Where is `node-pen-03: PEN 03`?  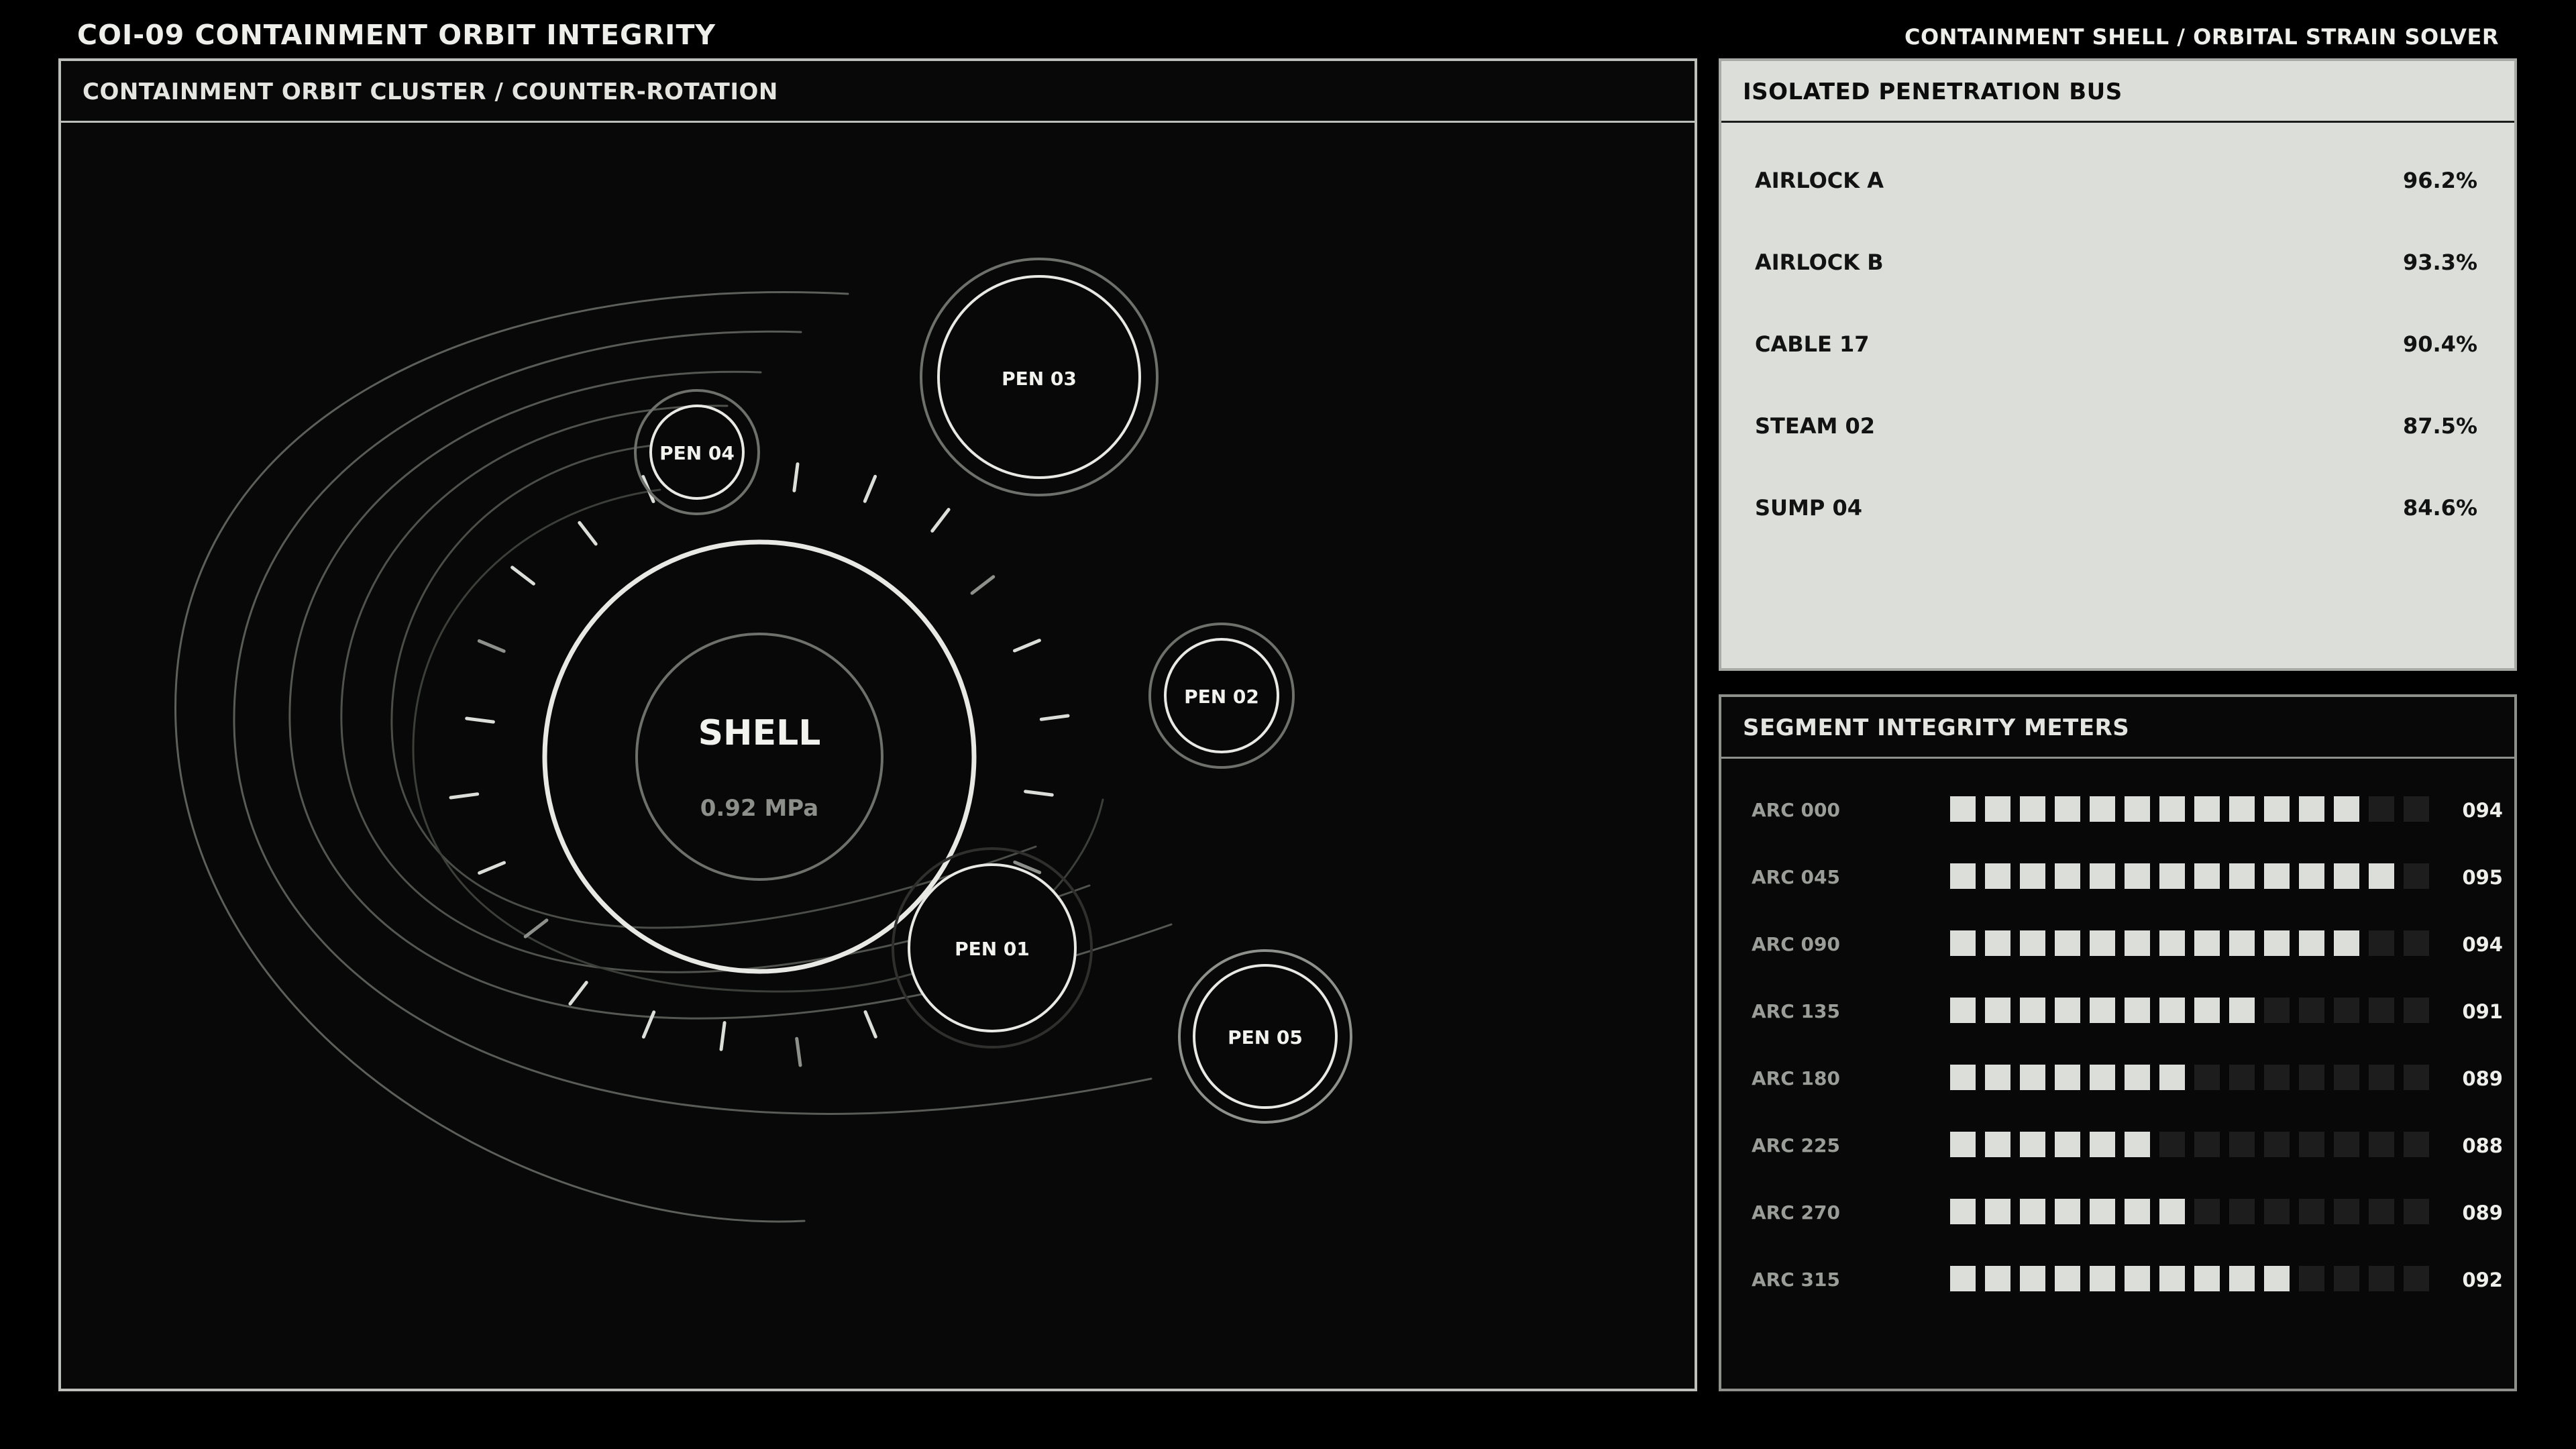 node-pen-03: PEN 03 is located at coordinates (1039, 377).